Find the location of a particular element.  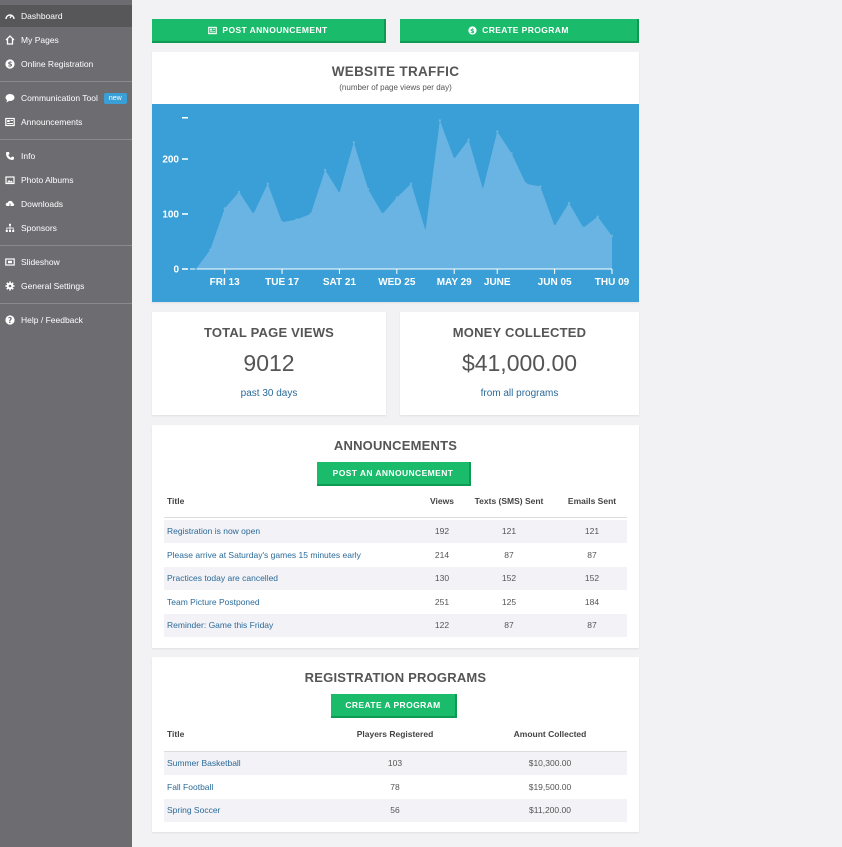

table-row: Fall Football 78 $19,500.00 is located at coordinates (395, 787).